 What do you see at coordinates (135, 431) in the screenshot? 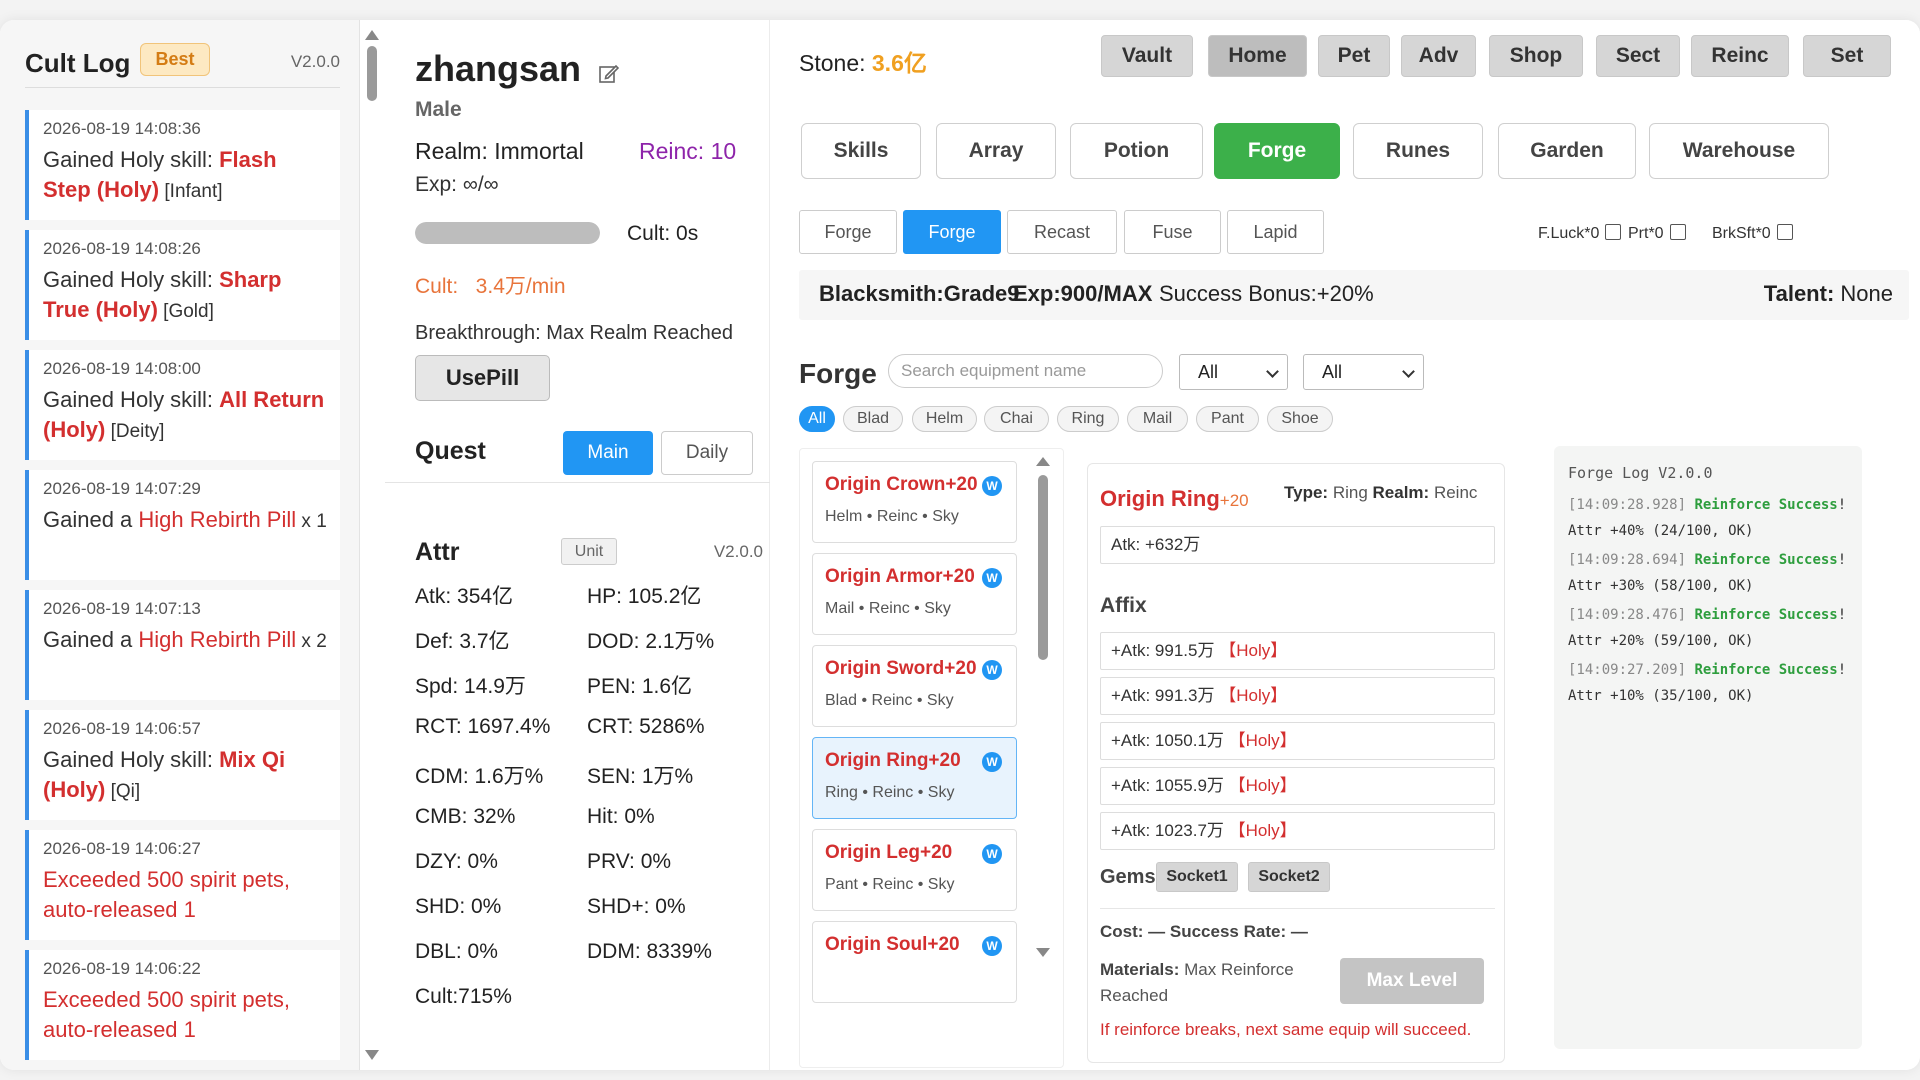
I see `log-suffix: [Deity]` at bounding box center [135, 431].